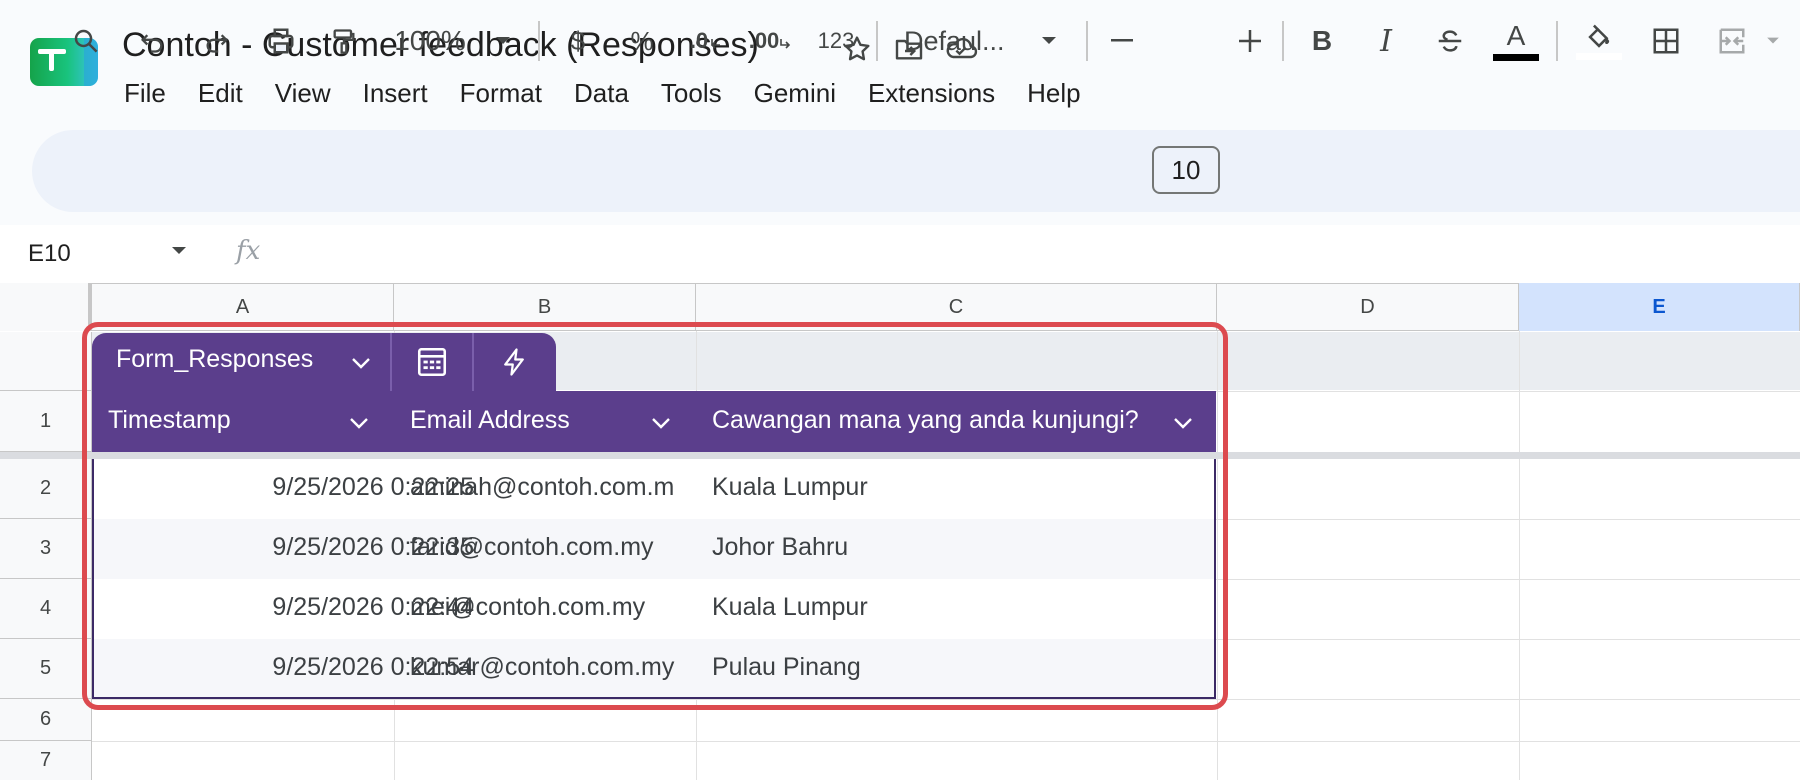 The width and height of the screenshot is (1800, 780). I want to click on zoom-select: 100%, so click(430, 41).